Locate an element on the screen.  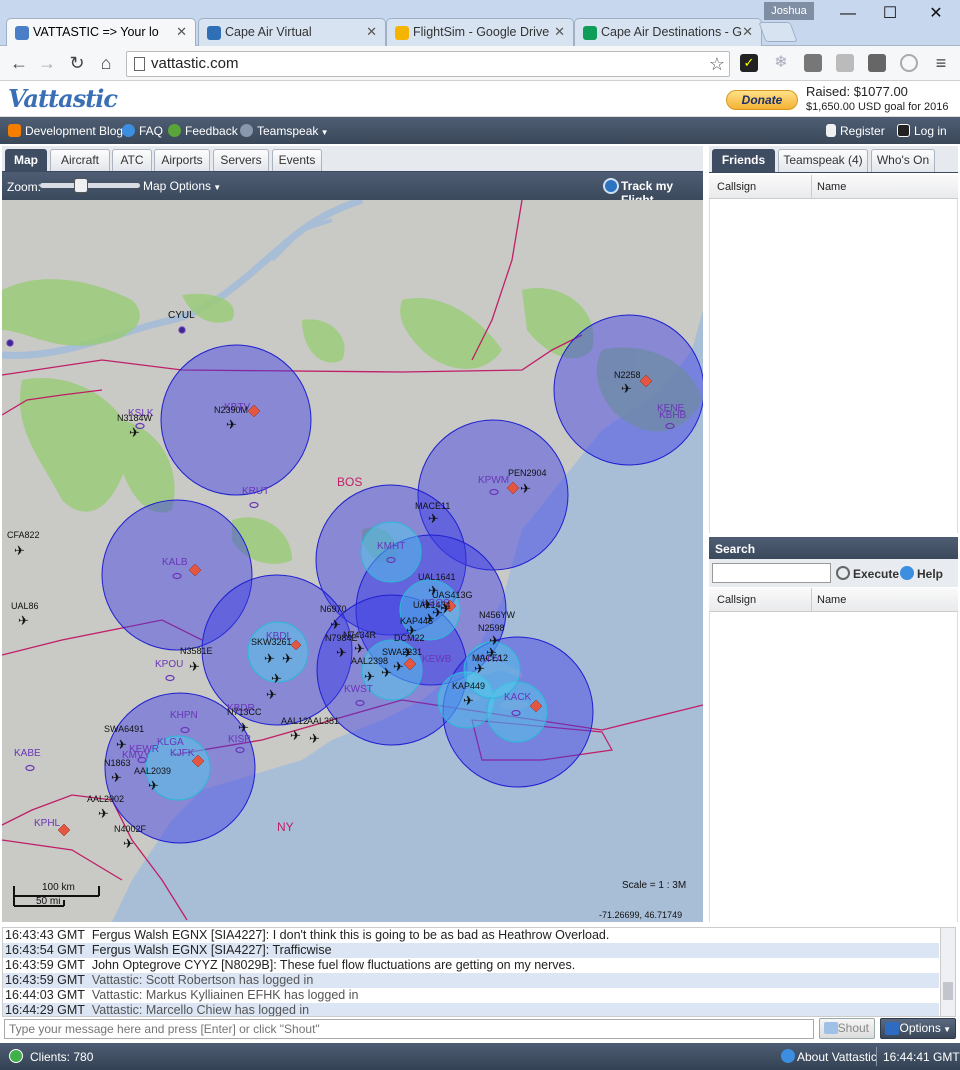
extension-shield-icon is located at coordinates (813, 63).